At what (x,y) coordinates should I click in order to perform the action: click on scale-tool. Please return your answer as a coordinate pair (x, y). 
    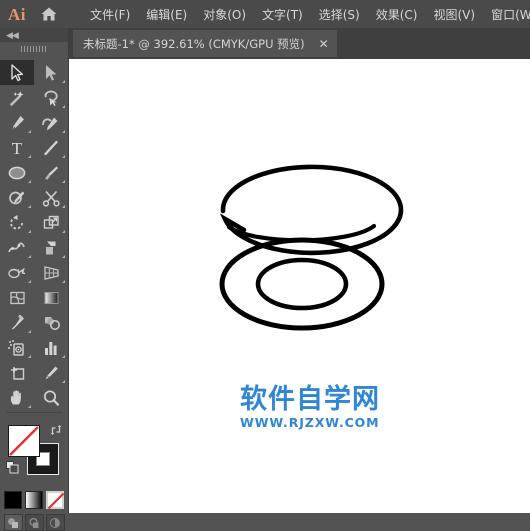
    Looking at the image, I should click on (51, 222).